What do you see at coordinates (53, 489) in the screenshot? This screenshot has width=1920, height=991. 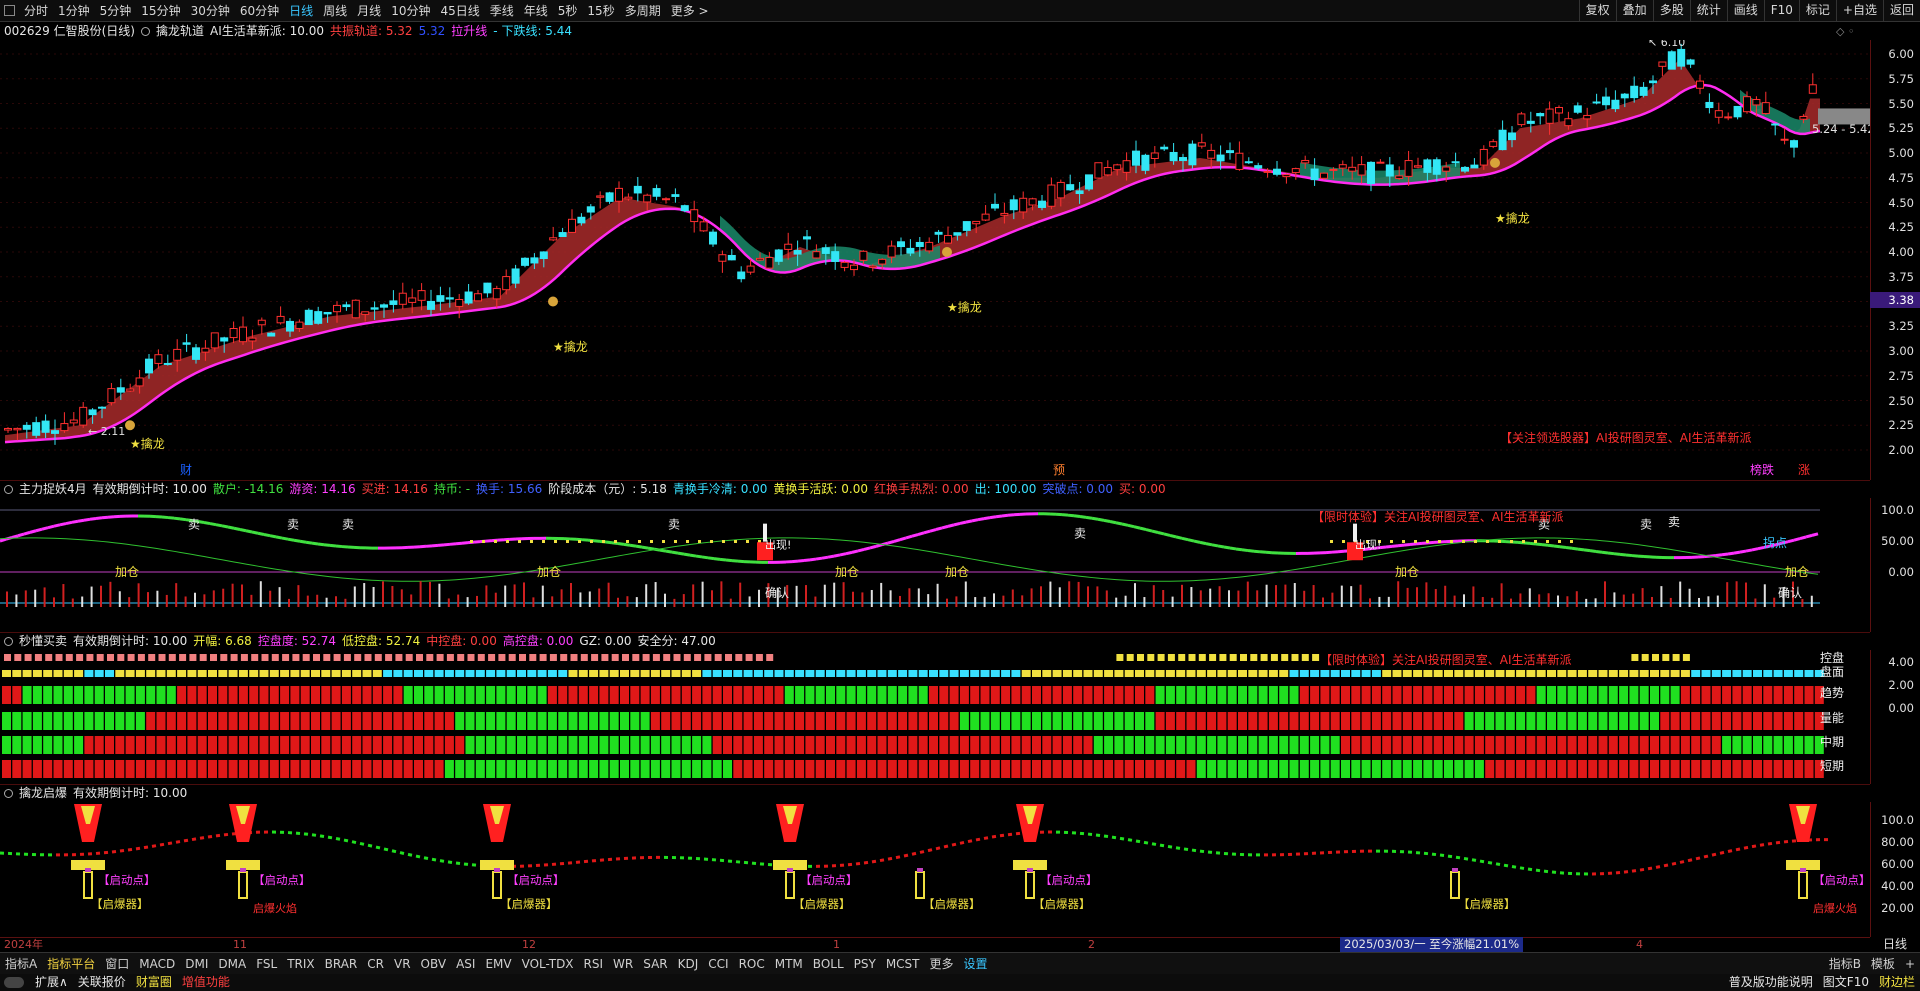 I see `panel-zlzy-title: 主力捉妖4月` at bounding box center [53, 489].